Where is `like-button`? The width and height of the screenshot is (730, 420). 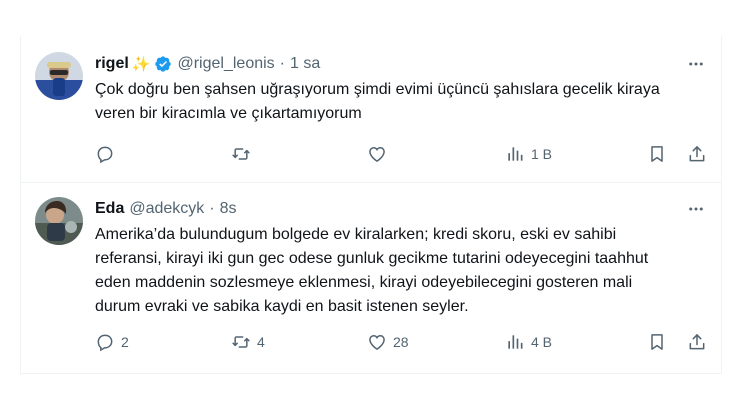 like-button is located at coordinates (380, 154).